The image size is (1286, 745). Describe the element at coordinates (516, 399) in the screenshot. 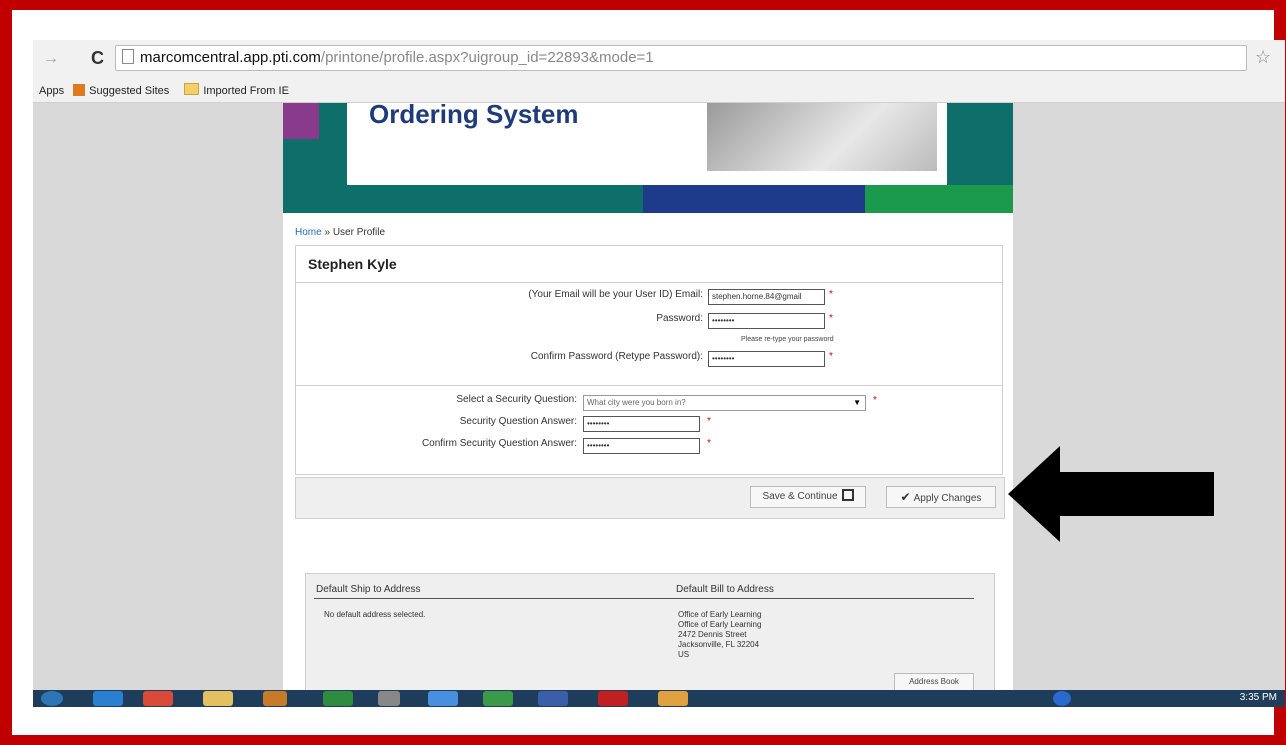

I see `security-question-label: Select a Security Question:` at that location.